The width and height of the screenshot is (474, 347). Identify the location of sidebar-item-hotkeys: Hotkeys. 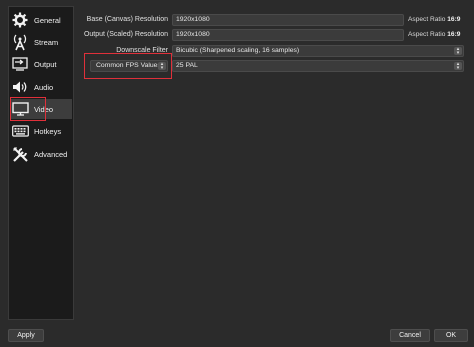
(41, 131).